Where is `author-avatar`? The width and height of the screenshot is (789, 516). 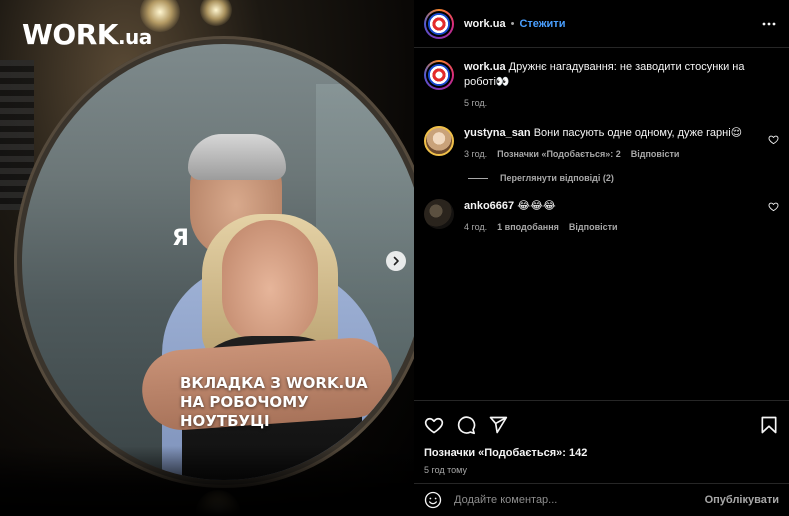 author-avatar is located at coordinates (439, 23).